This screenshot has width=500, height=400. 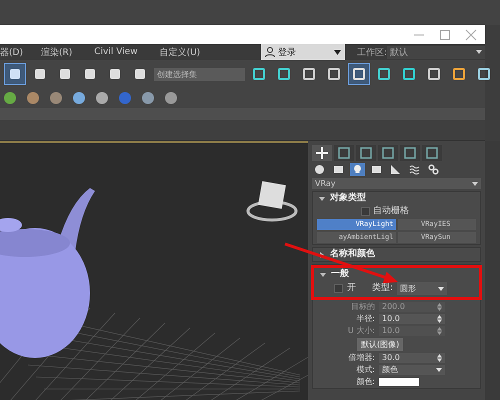 What do you see at coordinates (422, 288) in the screenshot?
I see `type-dropdown: 圆形` at bounding box center [422, 288].